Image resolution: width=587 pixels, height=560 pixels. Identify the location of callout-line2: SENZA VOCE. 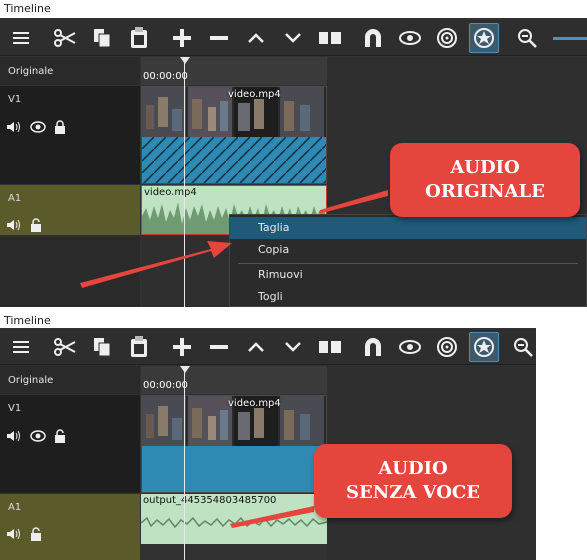
(413, 492).